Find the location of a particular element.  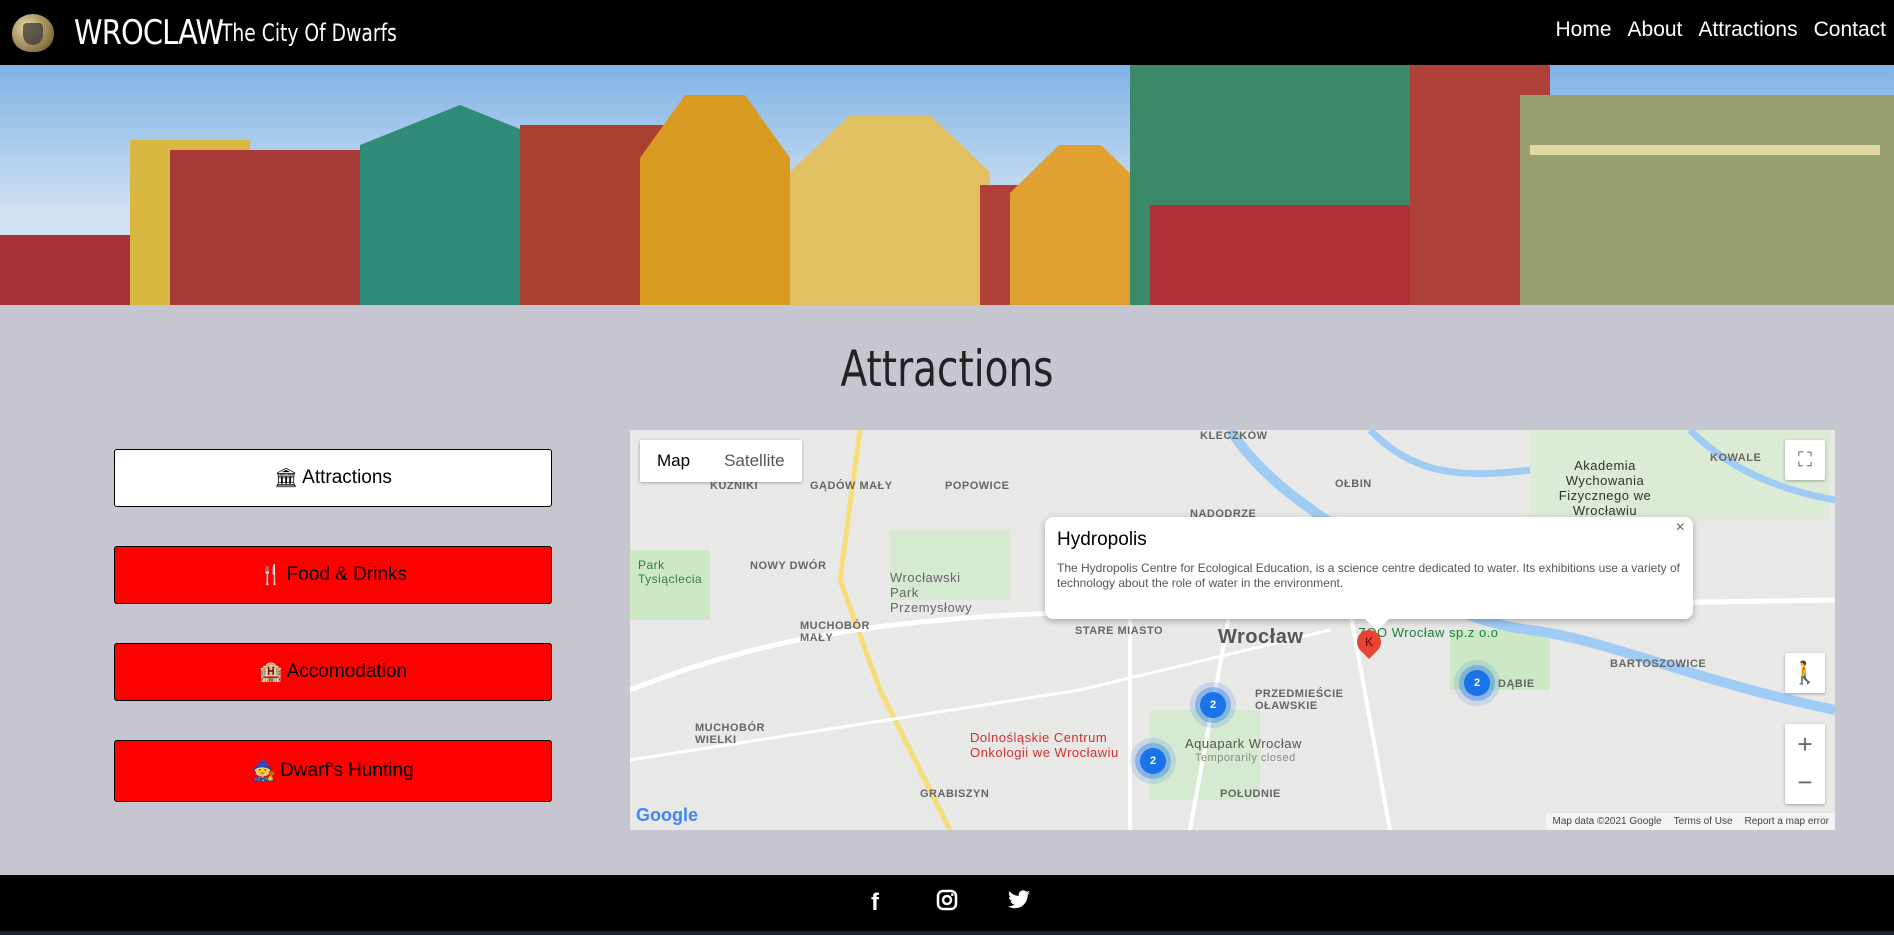

map-label: Aquapark Wrocław is located at coordinates (1243, 743).